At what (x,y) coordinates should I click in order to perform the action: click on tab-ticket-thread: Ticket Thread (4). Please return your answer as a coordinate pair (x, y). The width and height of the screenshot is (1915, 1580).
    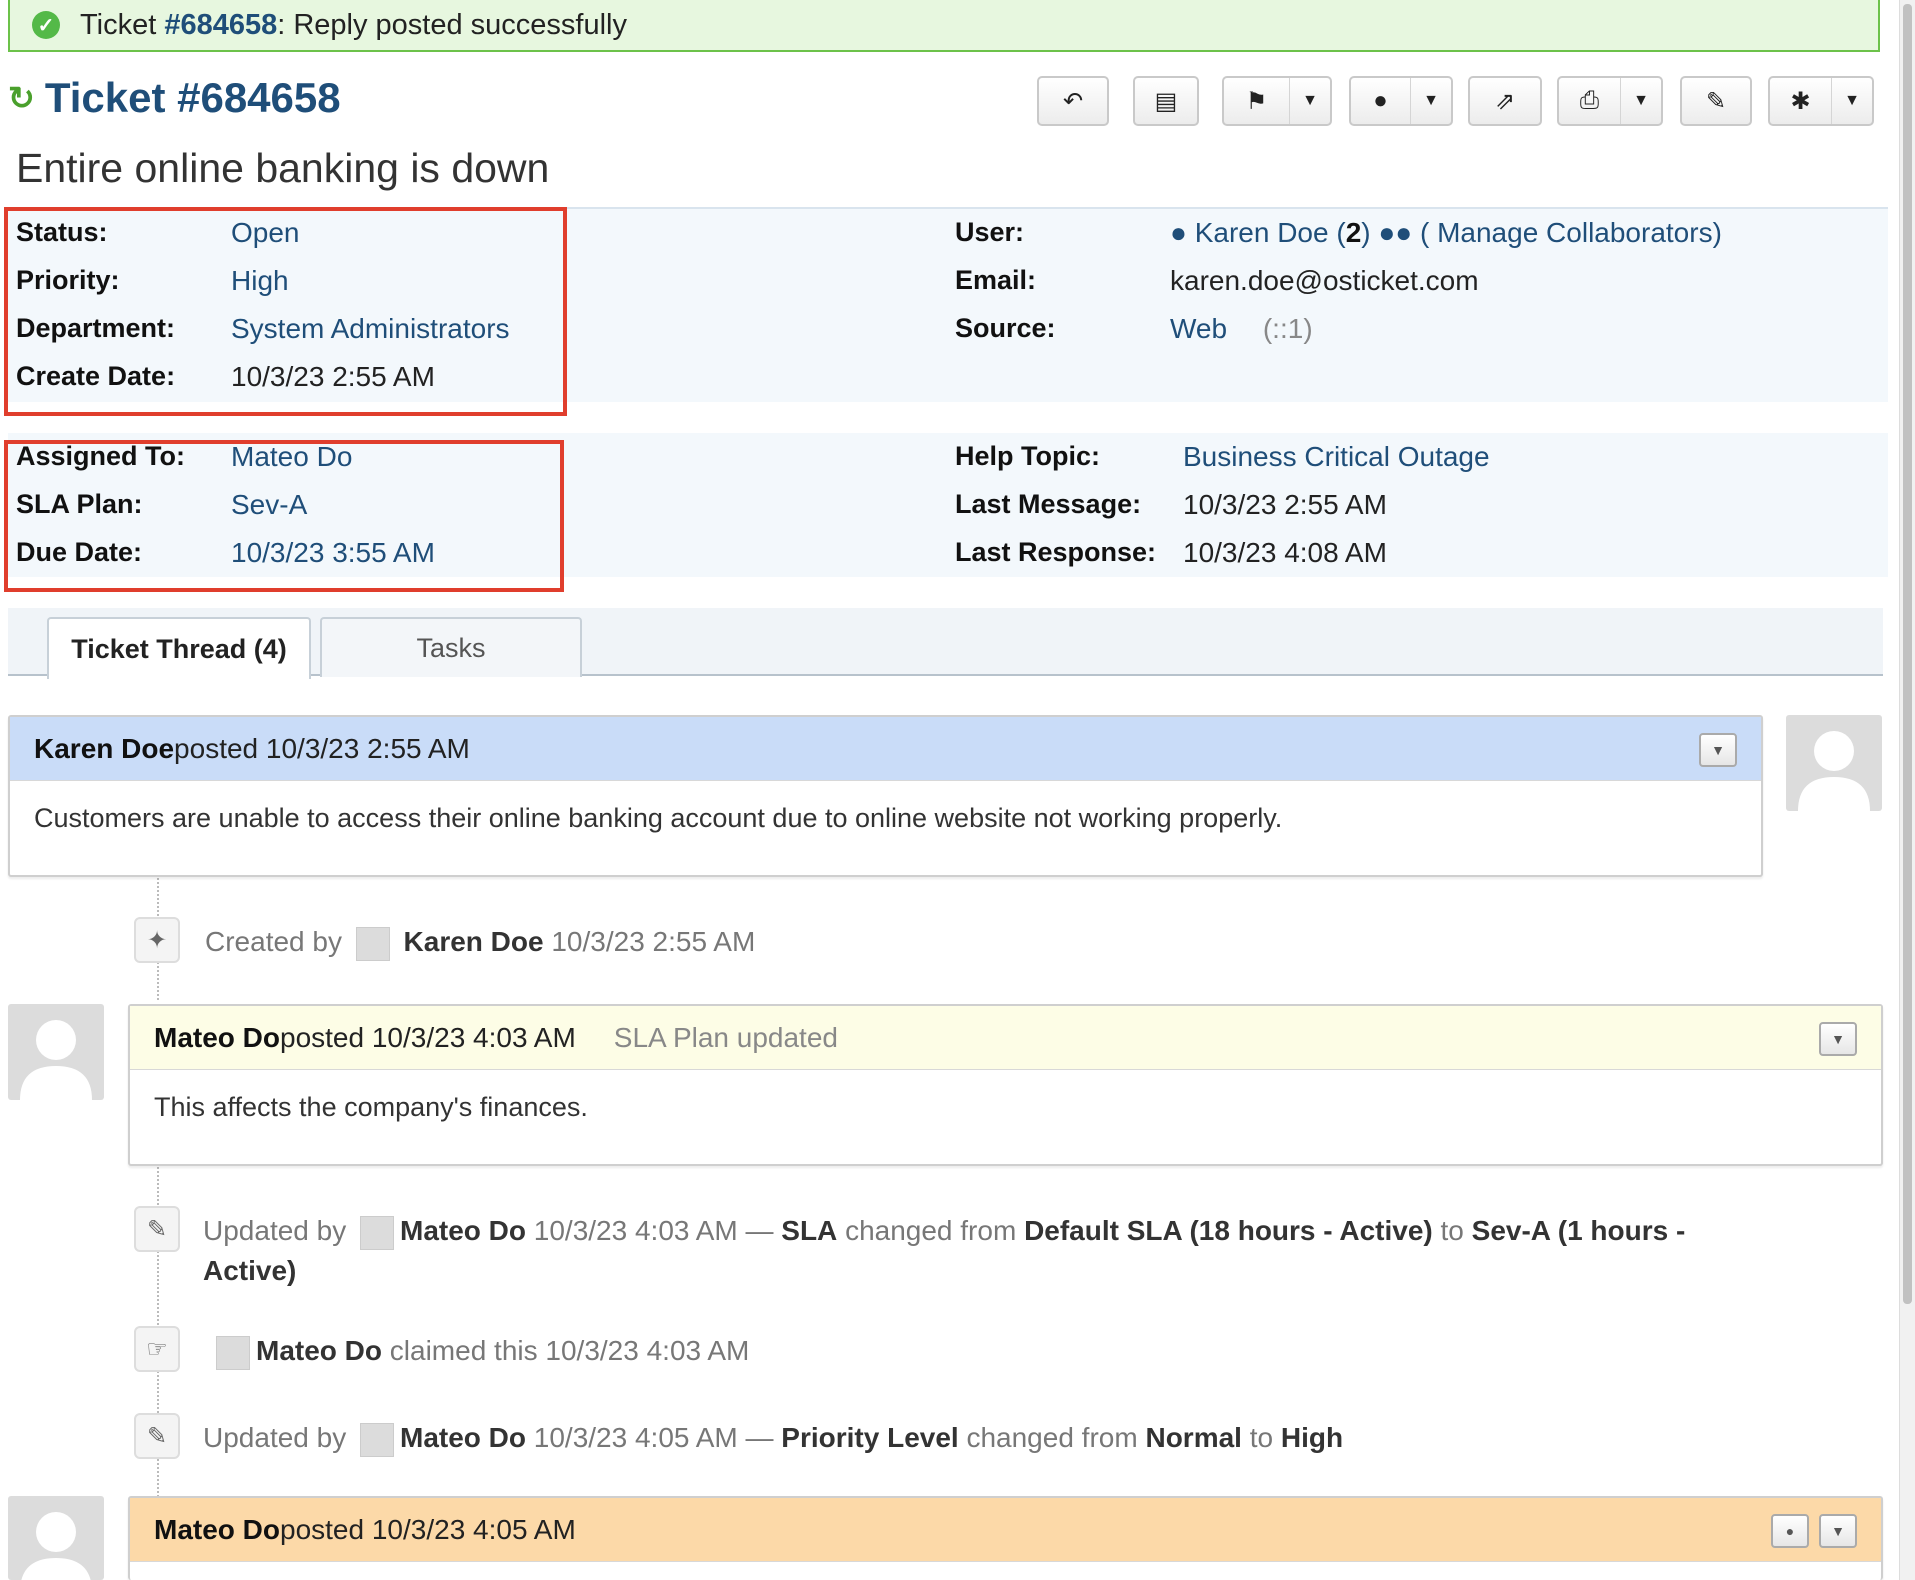
    Looking at the image, I should click on (179, 648).